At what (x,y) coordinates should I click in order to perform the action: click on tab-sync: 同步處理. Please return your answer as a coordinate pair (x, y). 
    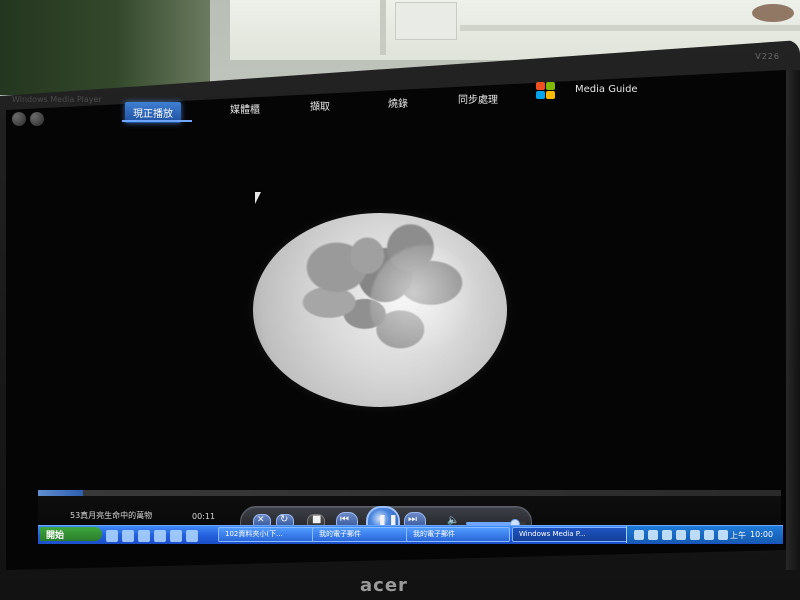
    Looking at the image, I should click on (478, 98).